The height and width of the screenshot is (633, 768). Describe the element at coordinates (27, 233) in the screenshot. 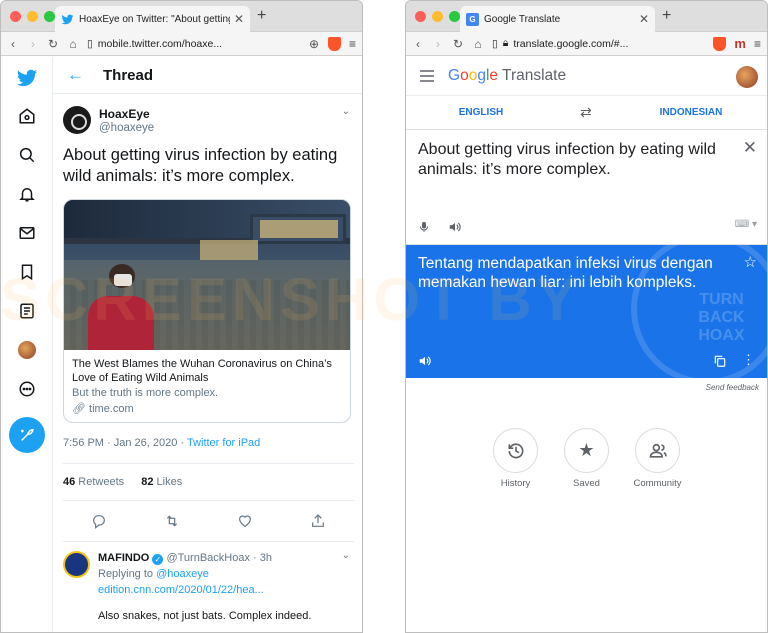

I see `messages-mail-icon` at that location.